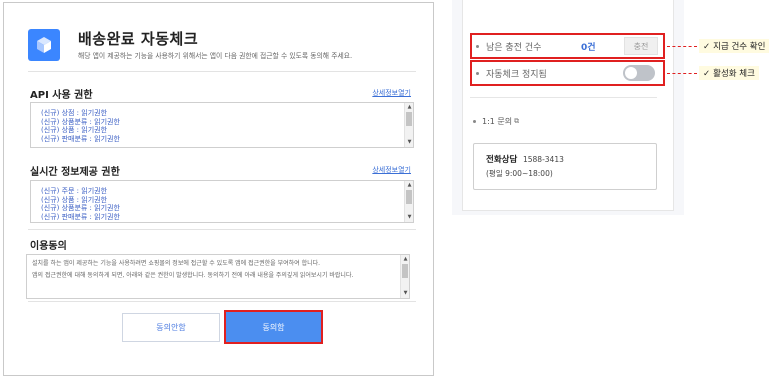  I want to click on toggle-knob, so click(631, 73).